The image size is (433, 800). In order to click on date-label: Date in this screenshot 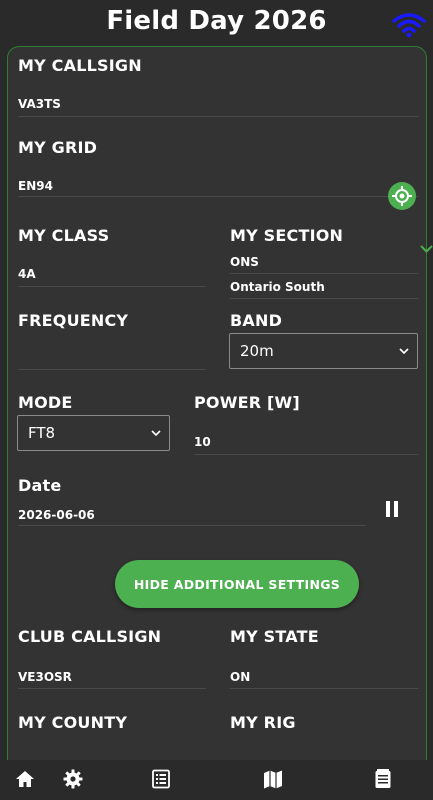, I will do `click(40, 485)`.